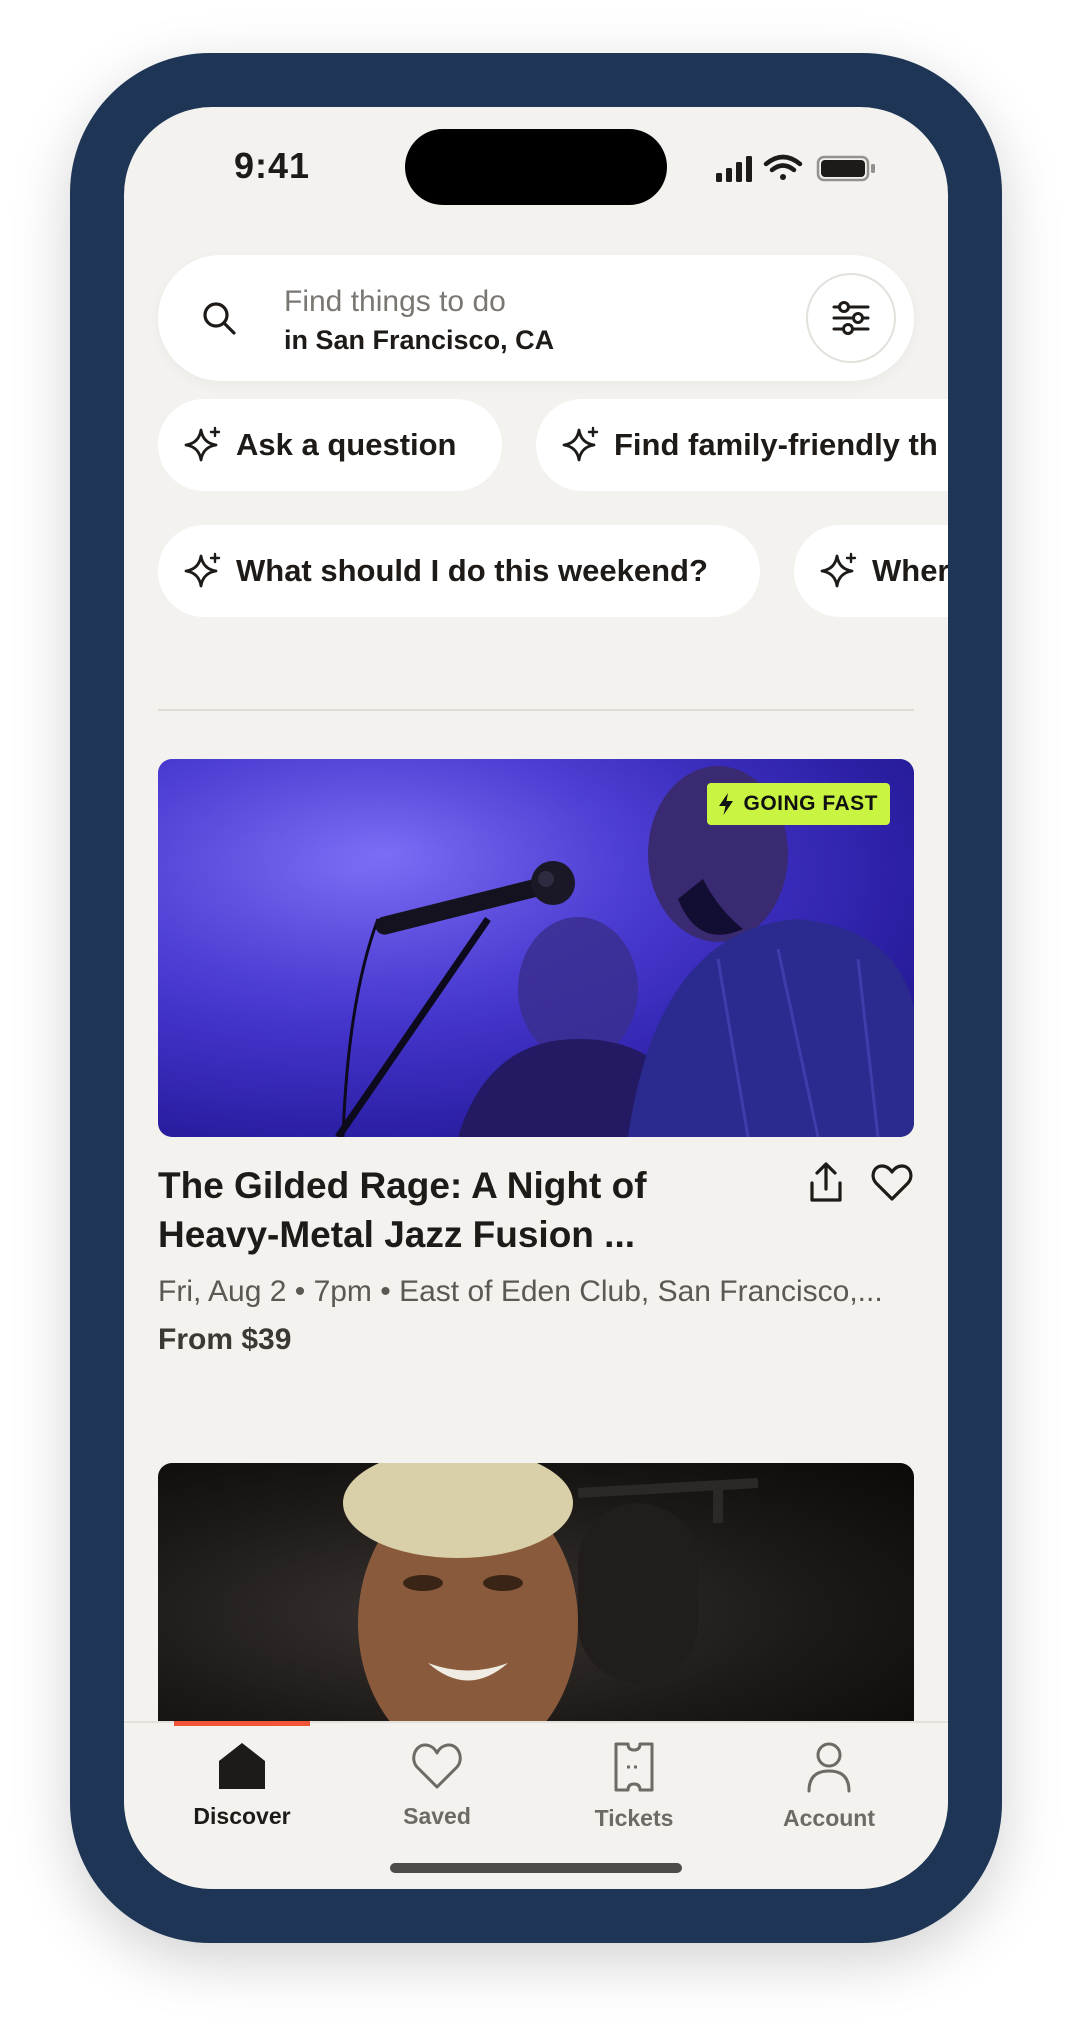  I want to click on lightning-icon, so click(726, 804).